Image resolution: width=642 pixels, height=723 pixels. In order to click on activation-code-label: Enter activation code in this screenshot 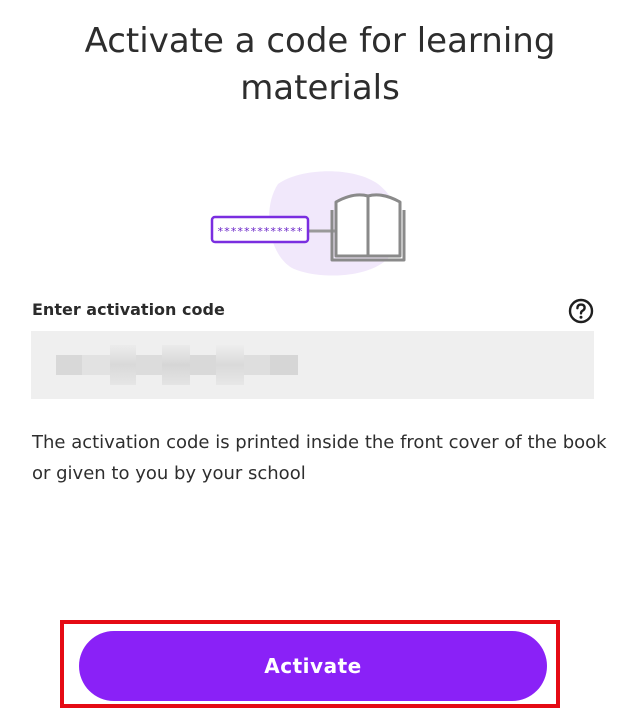, I will do `click(128, 309)`.